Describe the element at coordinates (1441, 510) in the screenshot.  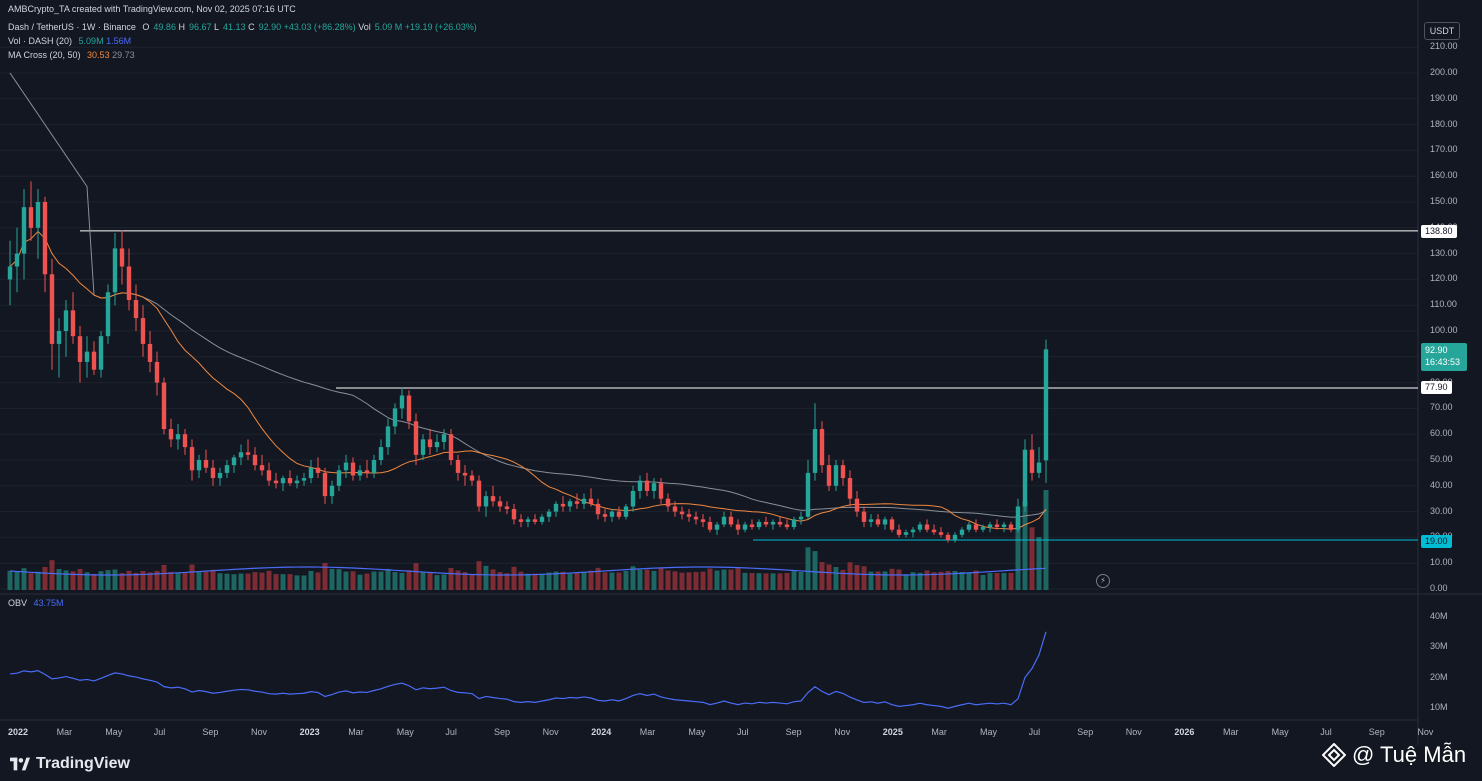
I see `price-axis-label: 30.00` at that location.